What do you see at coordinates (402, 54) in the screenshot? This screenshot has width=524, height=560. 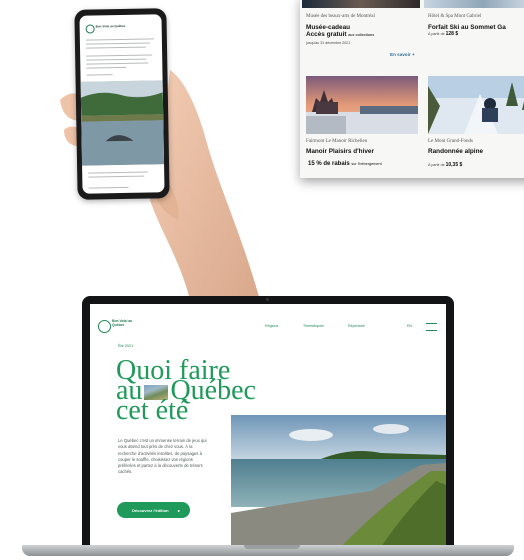 I see `offer-more-link: En savoir +` at bounding box center [402, 54].